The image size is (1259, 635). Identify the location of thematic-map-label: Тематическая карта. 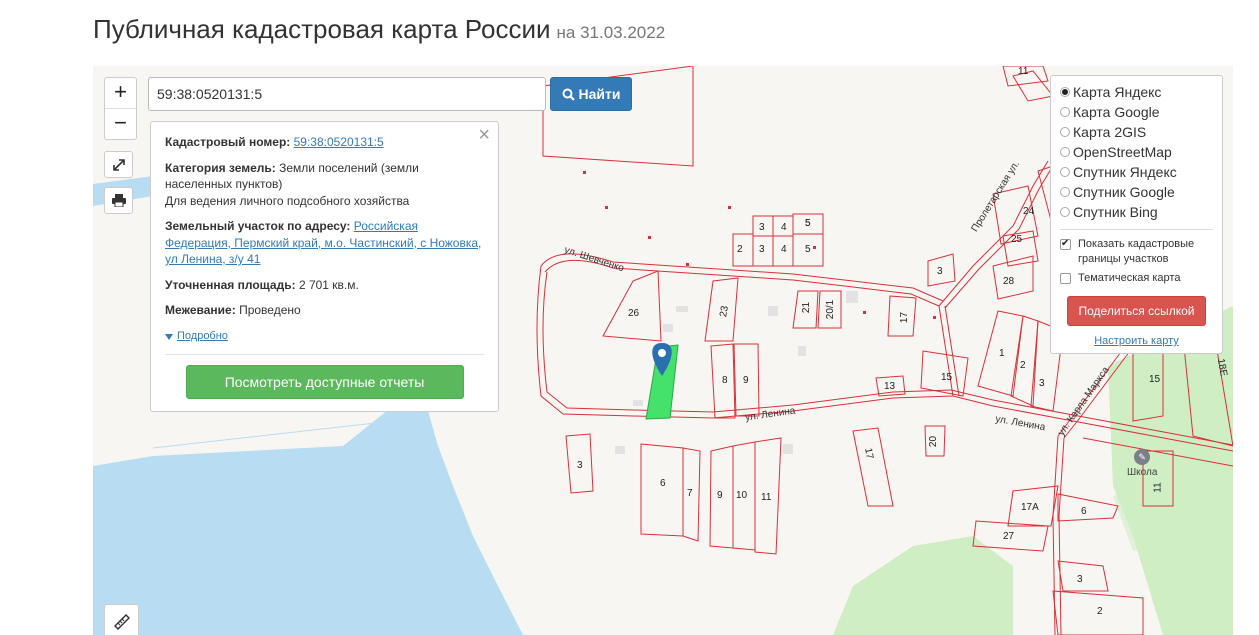
(1129, 278).